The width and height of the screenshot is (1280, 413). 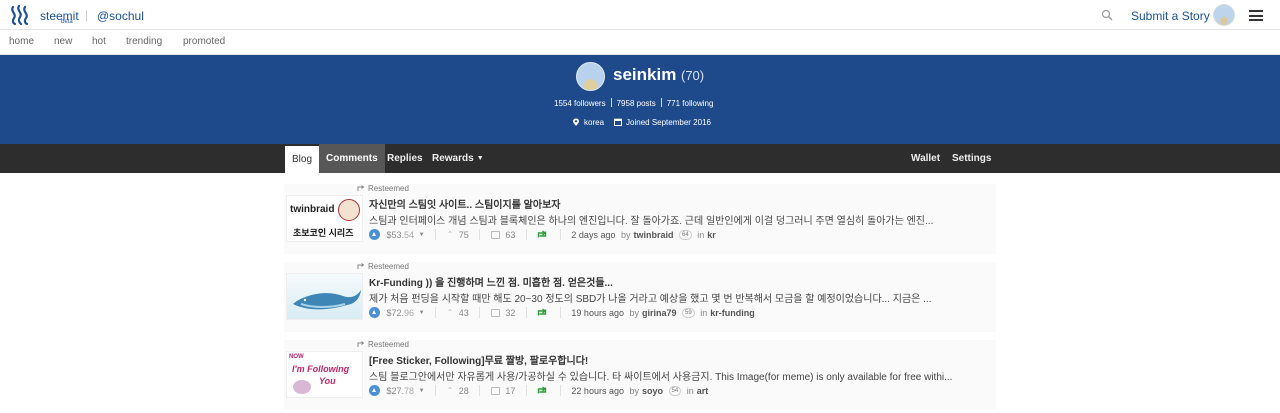 What do you see at coordinates (704, 312) in the screenshot?
I see `in-label: in` at bounding box center [704, 312].